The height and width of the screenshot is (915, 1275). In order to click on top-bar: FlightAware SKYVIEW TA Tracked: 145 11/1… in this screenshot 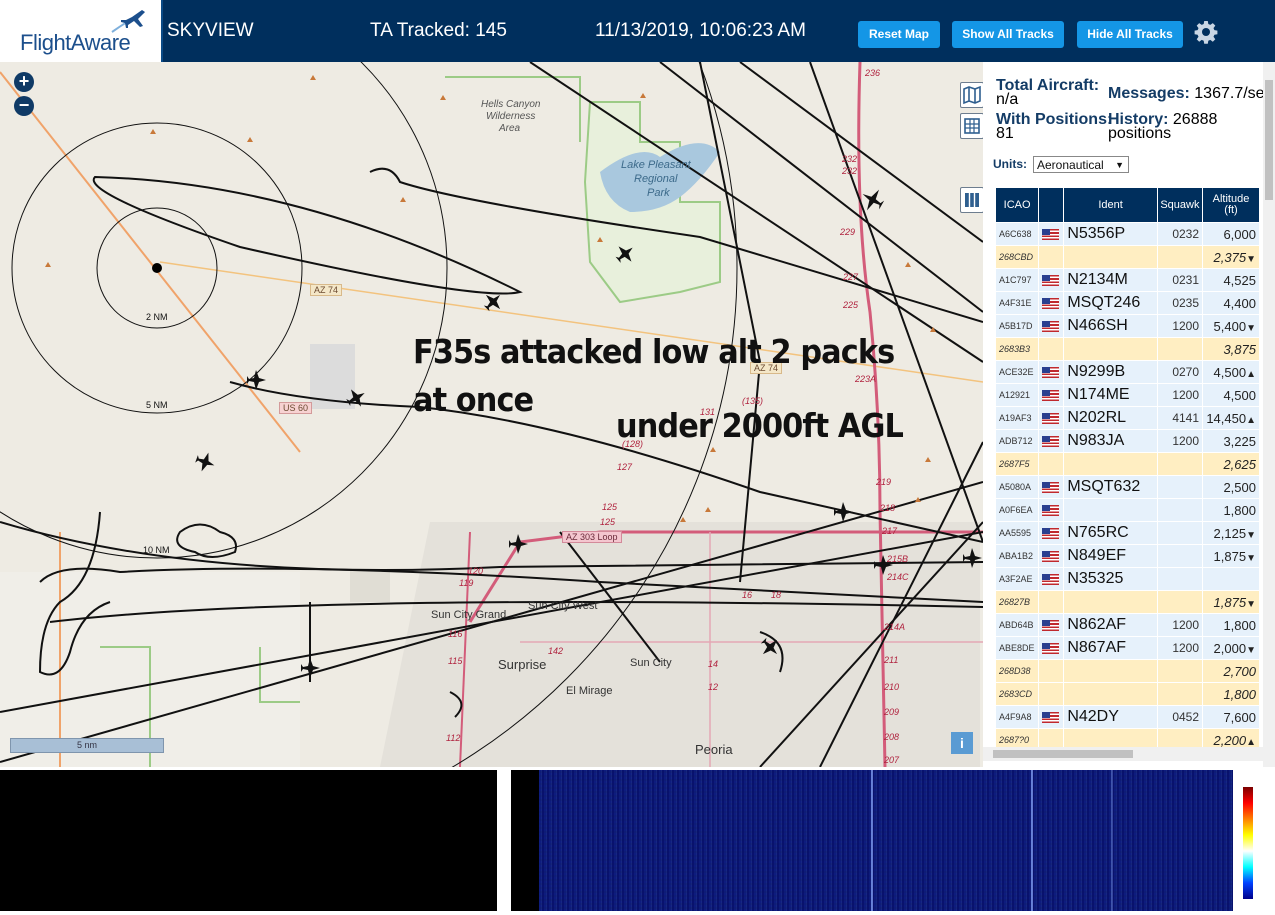, I will do `click(637, 31)`.